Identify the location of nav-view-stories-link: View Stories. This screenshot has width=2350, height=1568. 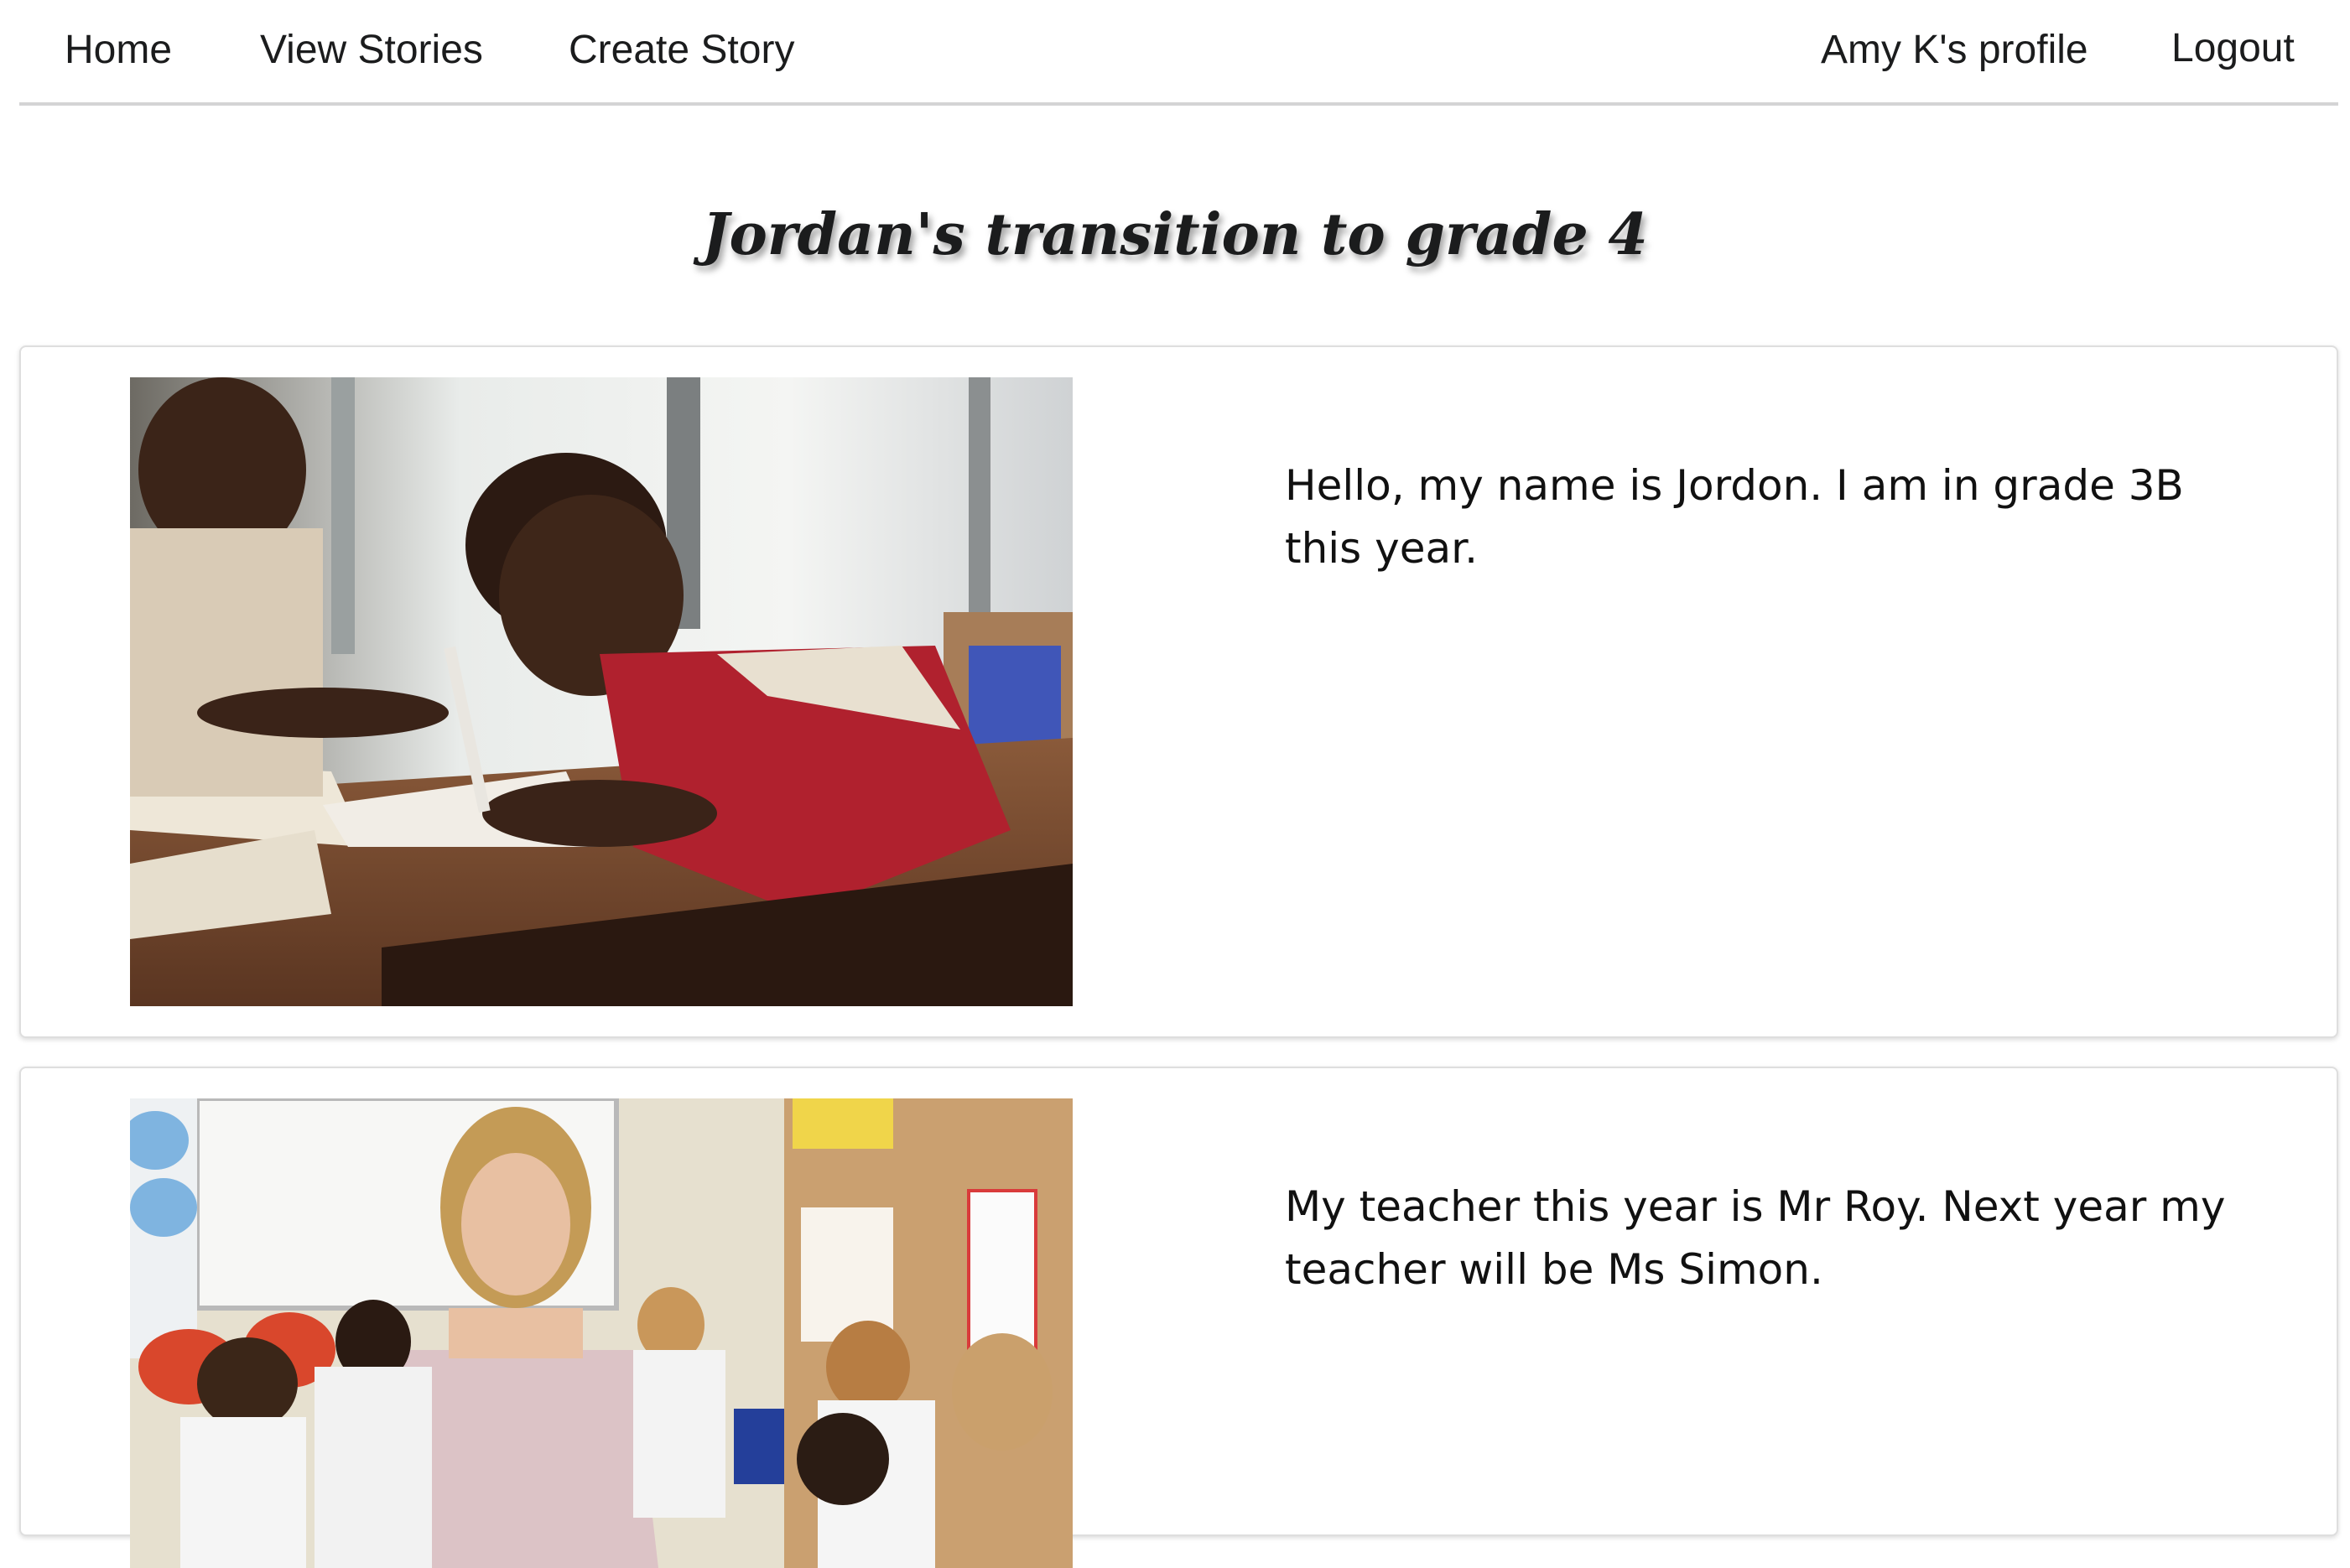
(372, 50).